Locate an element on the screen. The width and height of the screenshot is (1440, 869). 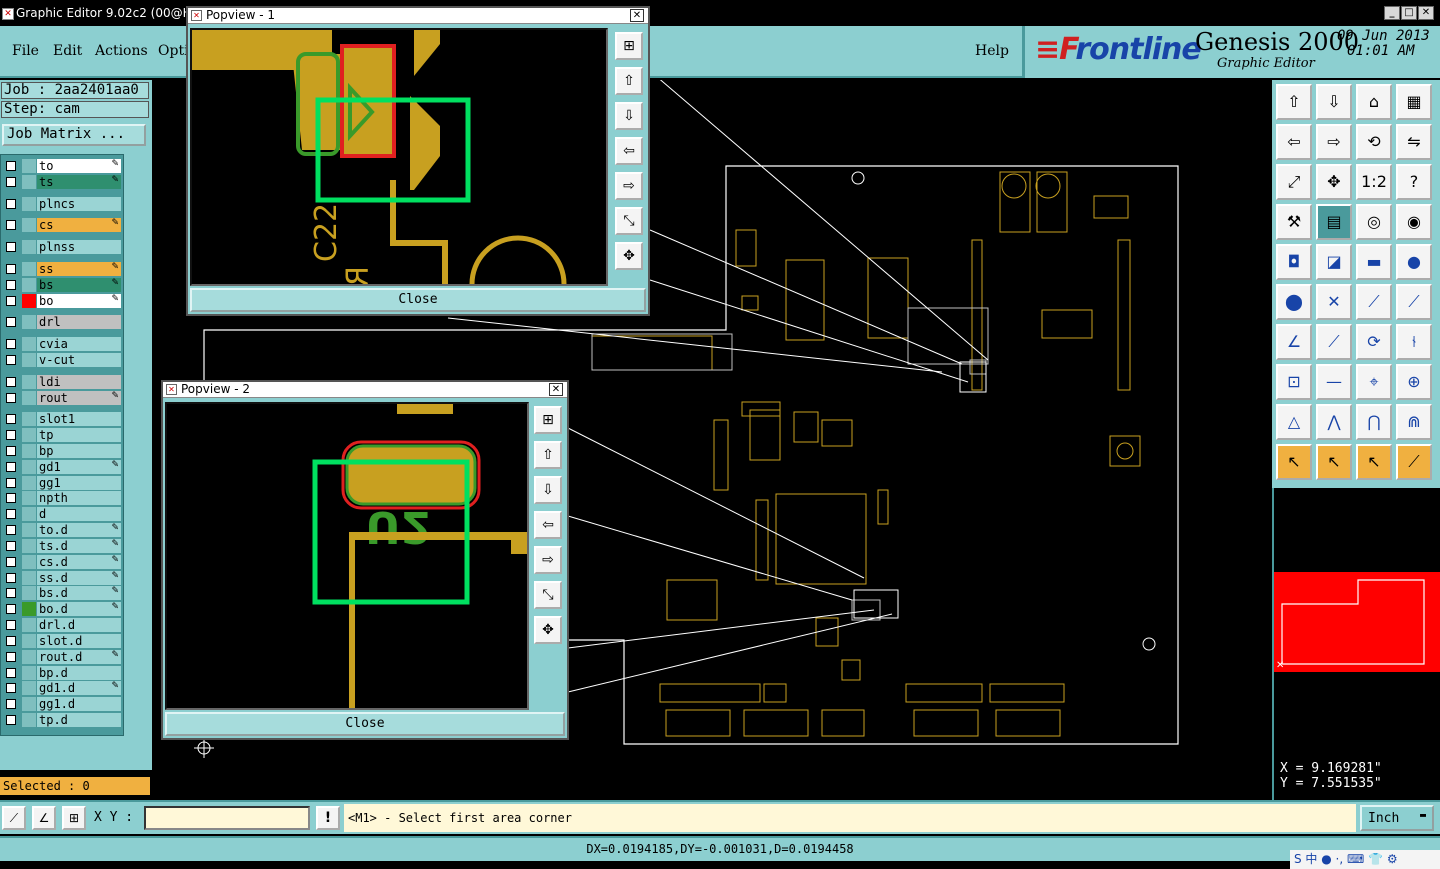
arc-icon: ⟳ is located at coordinates (1374, 342).